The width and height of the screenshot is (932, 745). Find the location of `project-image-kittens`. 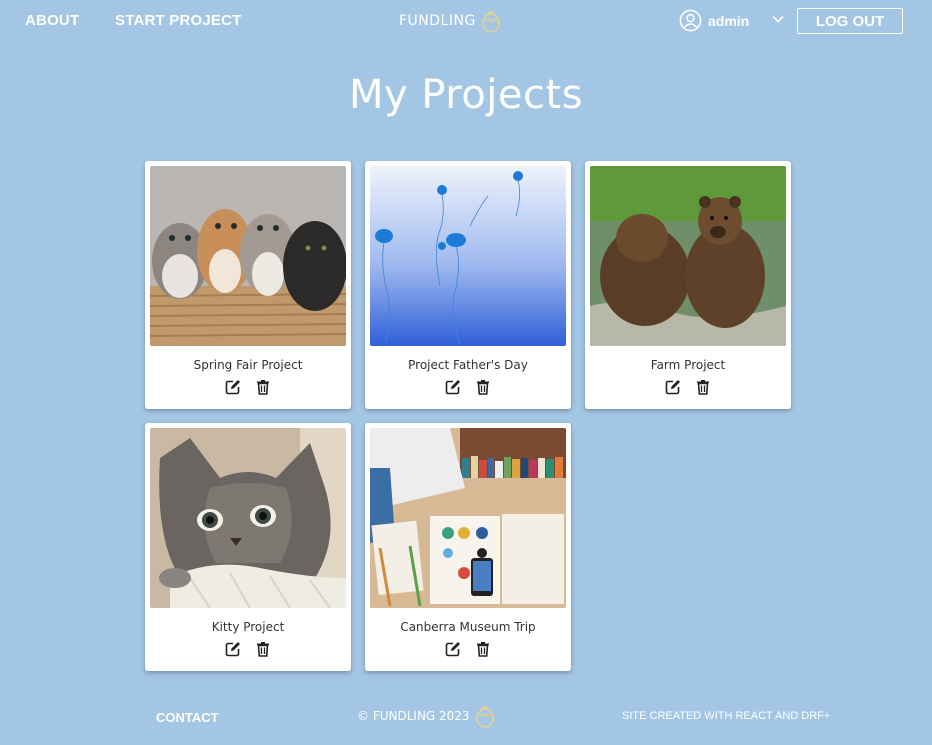

project-image-kittens is located at coordinates (248, 256).